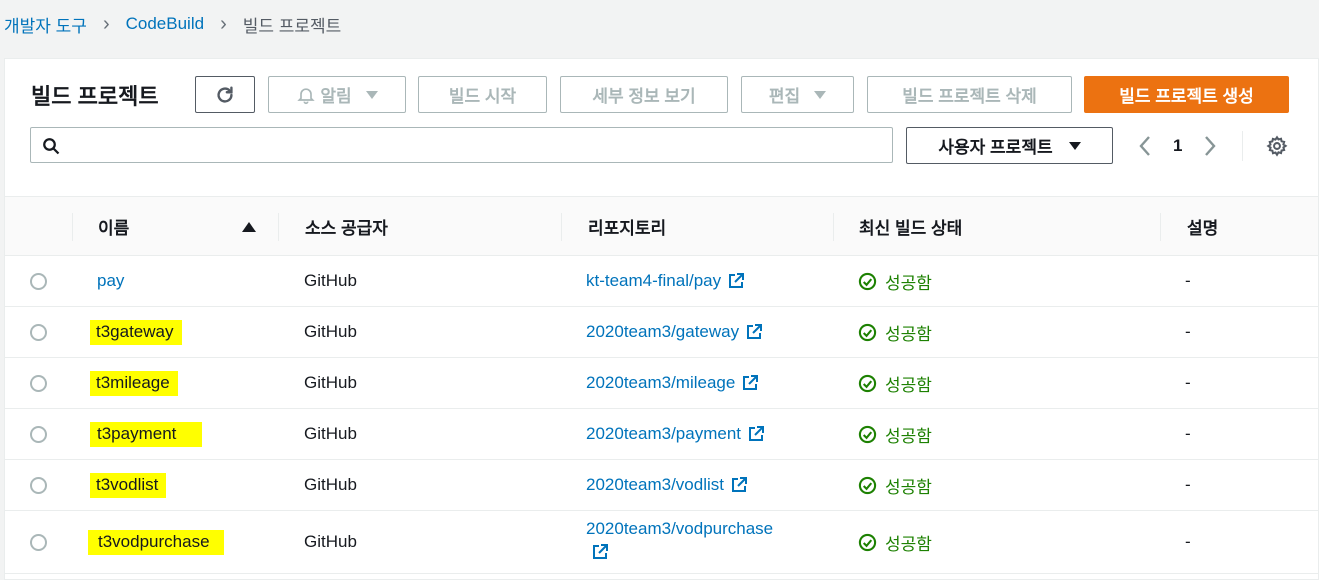 The width and height of the screenshot is (1319, 580). I want to click on create-project-label: 빌드 프로젝트 생성, so click(1186, 96).